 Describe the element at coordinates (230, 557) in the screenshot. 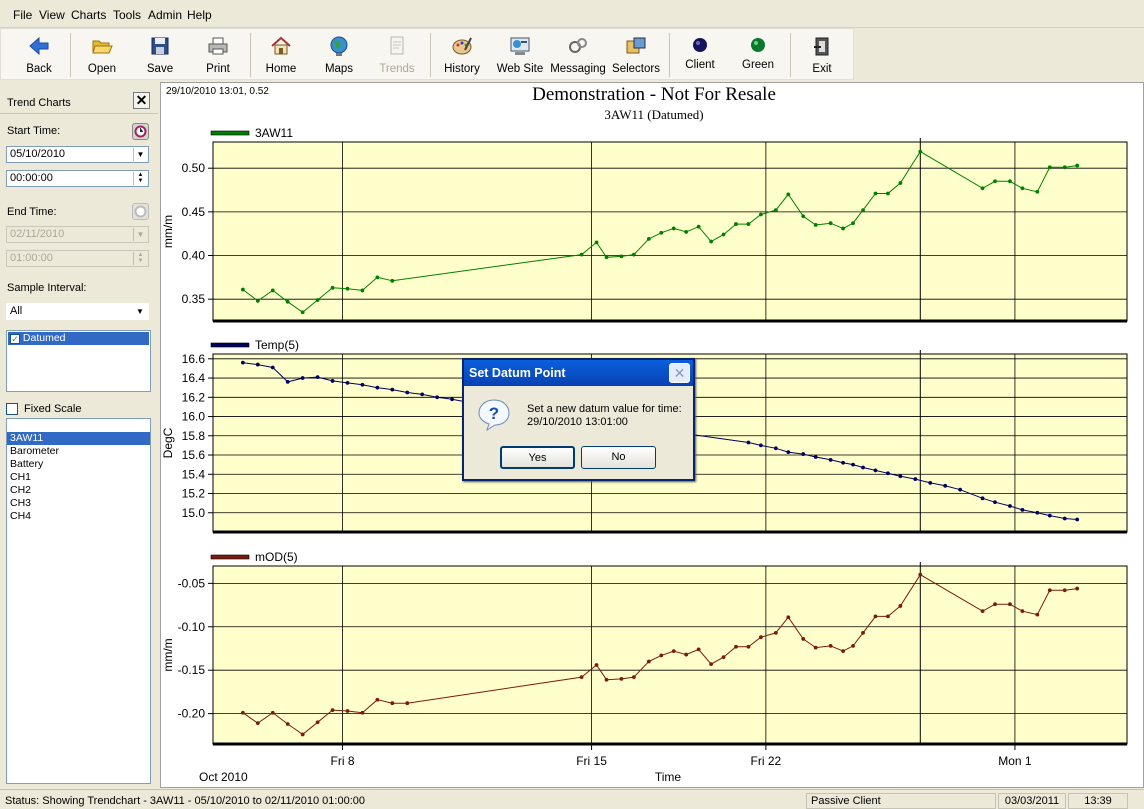

I see `legend-swatch` at that location.